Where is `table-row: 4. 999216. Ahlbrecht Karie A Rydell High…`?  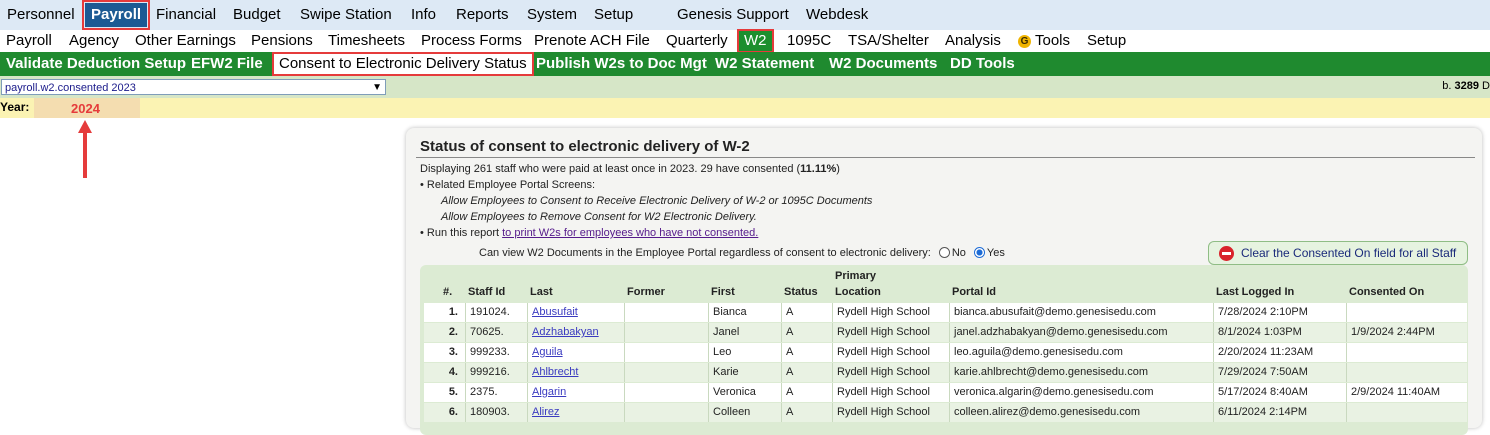
table-row: 4. 999216. Ahlbrecht Karie A Rydell High… is located at coordinates (945, 372).